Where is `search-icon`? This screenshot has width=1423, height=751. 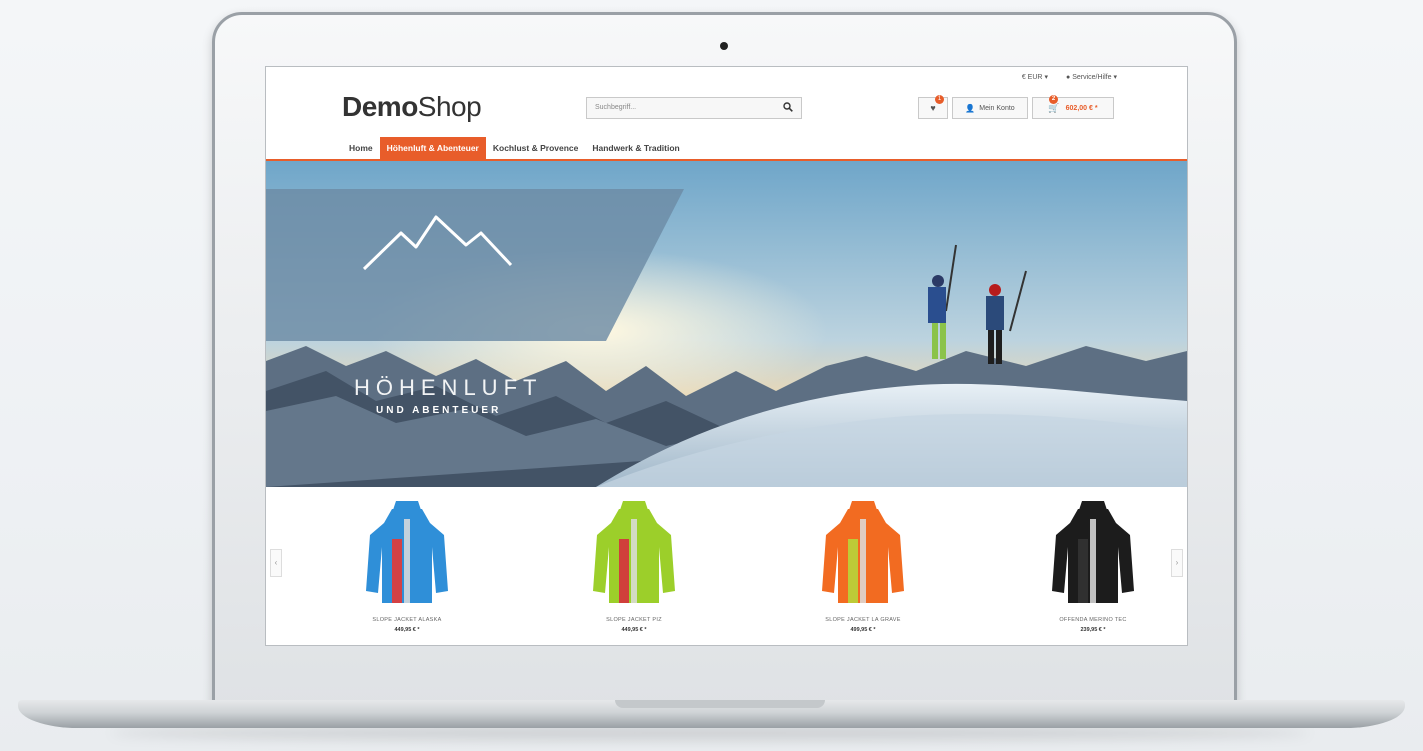 search-icon is located at coordinates (788, 107).